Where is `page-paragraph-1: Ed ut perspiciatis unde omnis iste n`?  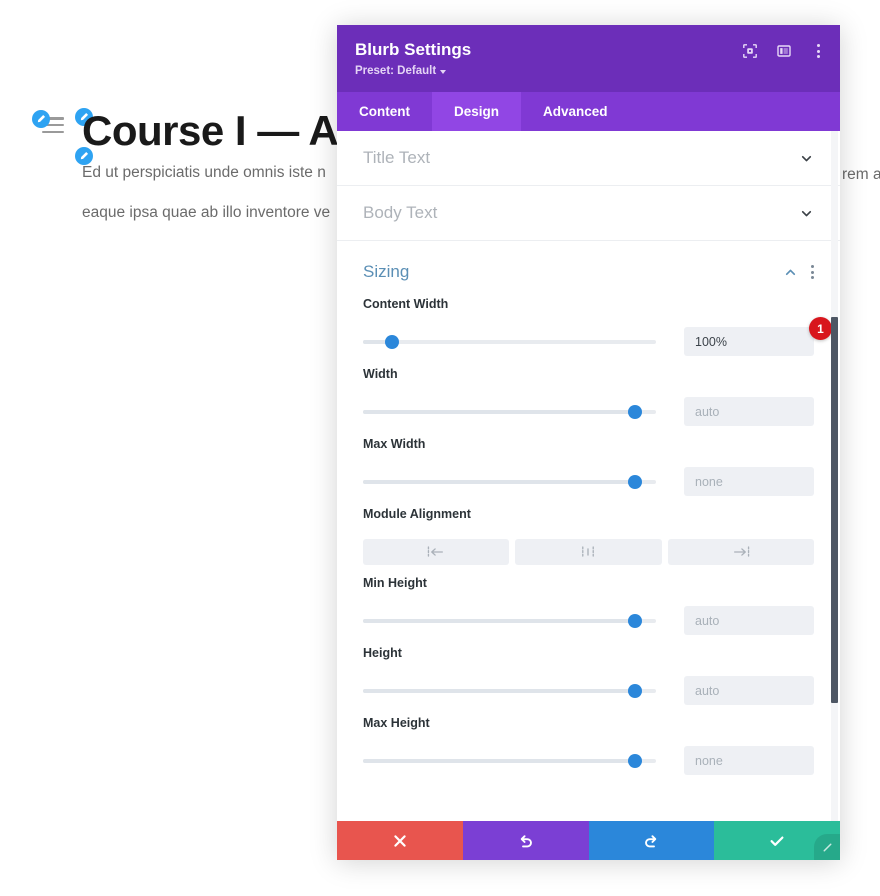 page-paragraph-1: Ed ut perspiciatis unde omnis iste n is located at coordinates (204, 172).